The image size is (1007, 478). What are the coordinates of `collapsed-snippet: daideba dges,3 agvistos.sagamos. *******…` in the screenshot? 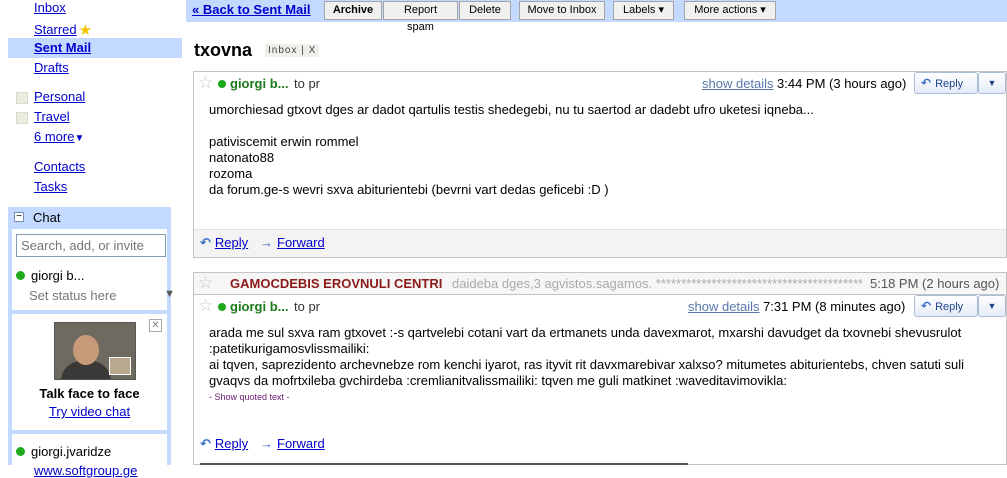 It's located at (657, 283).